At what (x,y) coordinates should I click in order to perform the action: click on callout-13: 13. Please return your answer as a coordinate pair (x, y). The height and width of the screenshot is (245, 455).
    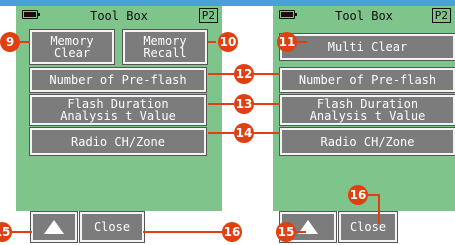
    Looking at the image, I should click on (244, 104).